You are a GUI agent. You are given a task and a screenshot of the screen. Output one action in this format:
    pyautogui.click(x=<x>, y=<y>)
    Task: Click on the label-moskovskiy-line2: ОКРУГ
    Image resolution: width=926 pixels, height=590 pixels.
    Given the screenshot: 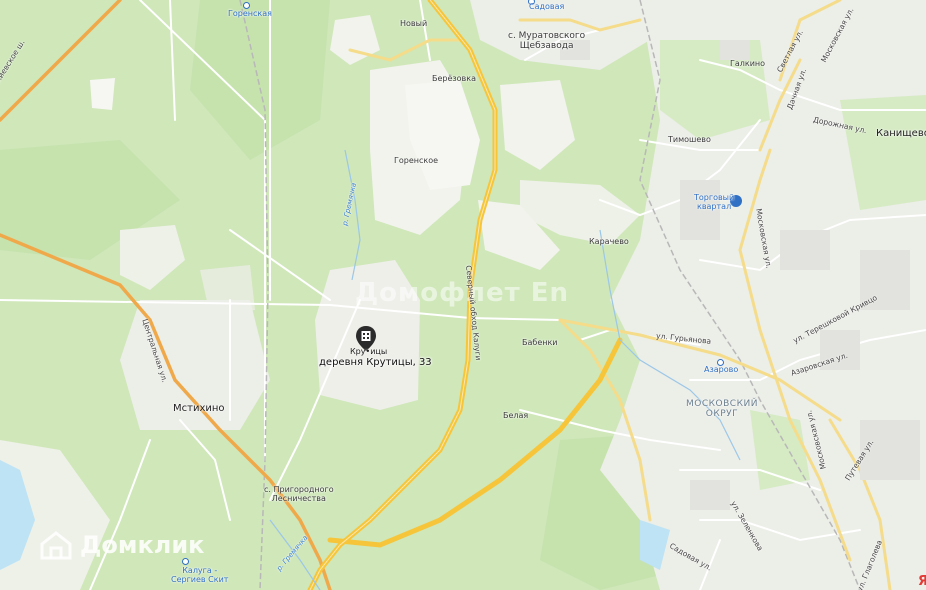 What is the action you would take?
    pyautogui.click(x=722, y=413)
    